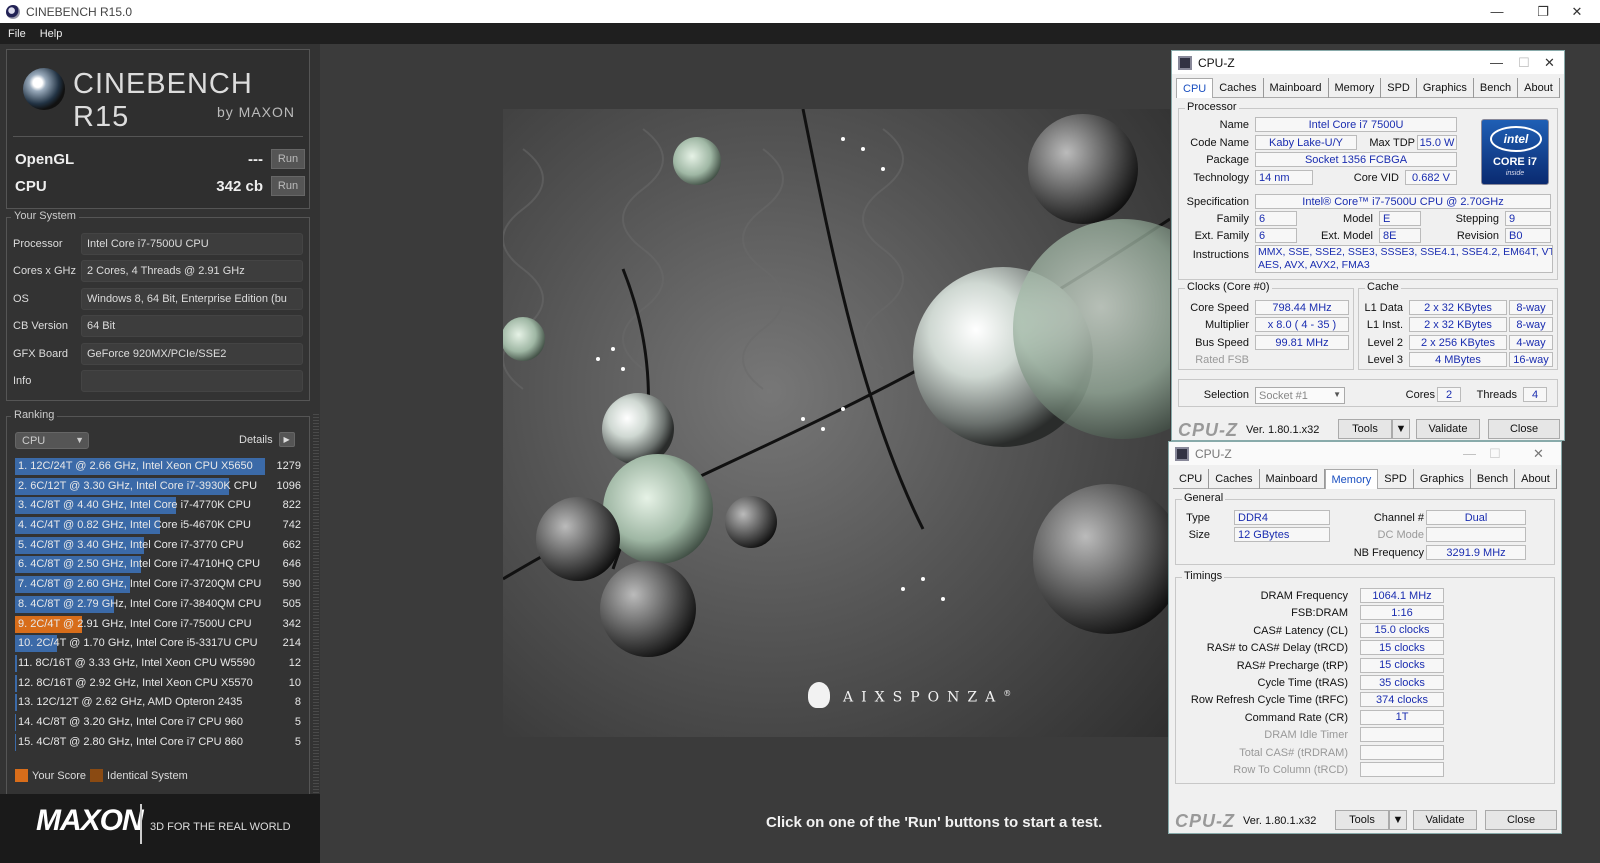  Describe the element at coordinates (1528, 218) in the screenshot. I see `stepping-value: 9` at that location.